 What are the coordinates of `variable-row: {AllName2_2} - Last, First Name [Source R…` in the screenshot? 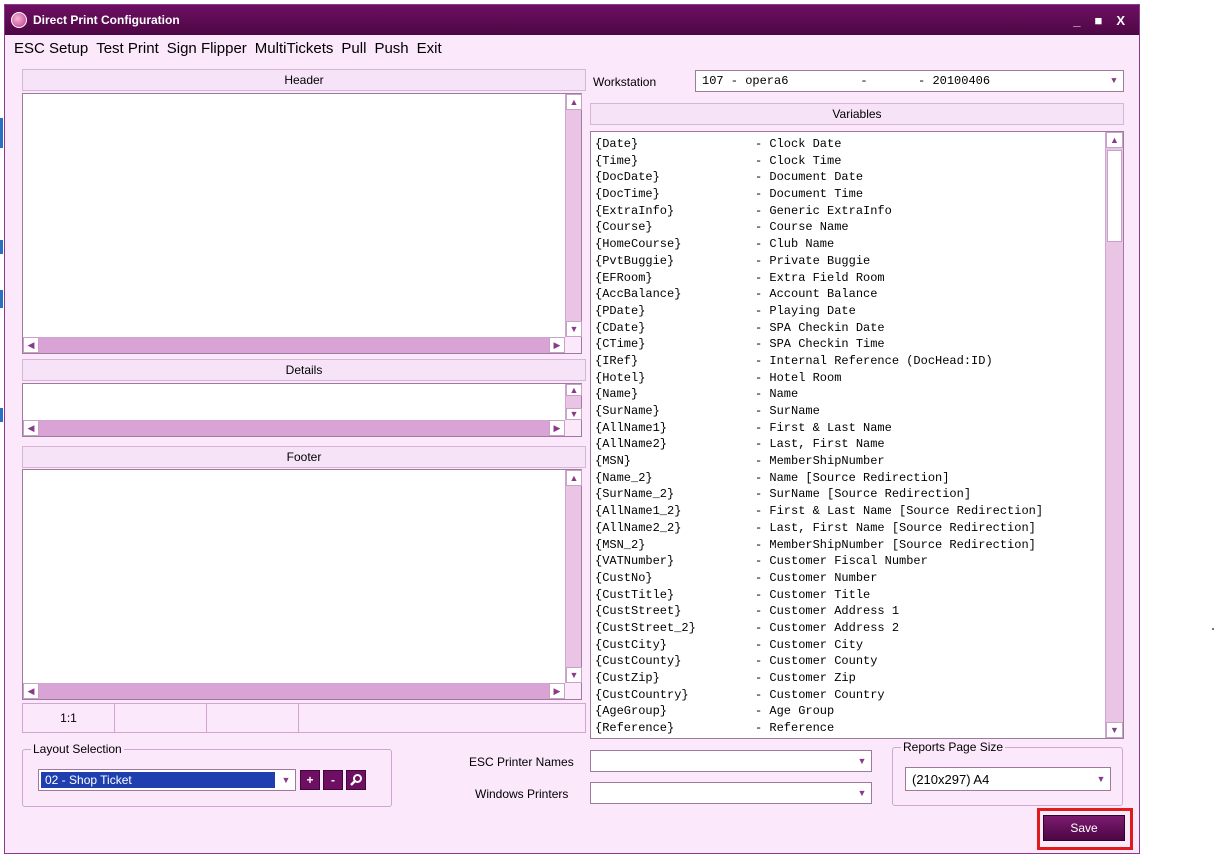 It's located at (849, 528).